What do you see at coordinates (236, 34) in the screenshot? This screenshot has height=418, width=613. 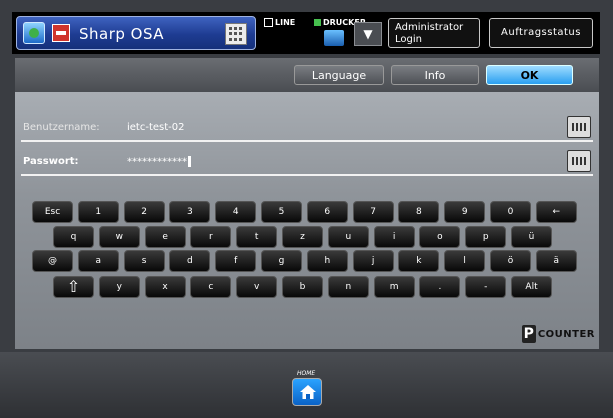 I see `app-grid-icon` at bounding box center [236, 34].